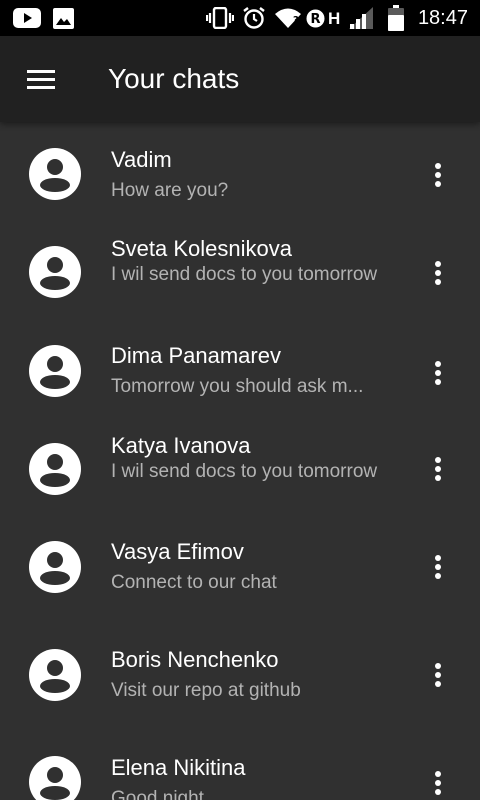 This screenshot has width=480, height=800. I want to click on status-time: 18:47, so click(442, 18).